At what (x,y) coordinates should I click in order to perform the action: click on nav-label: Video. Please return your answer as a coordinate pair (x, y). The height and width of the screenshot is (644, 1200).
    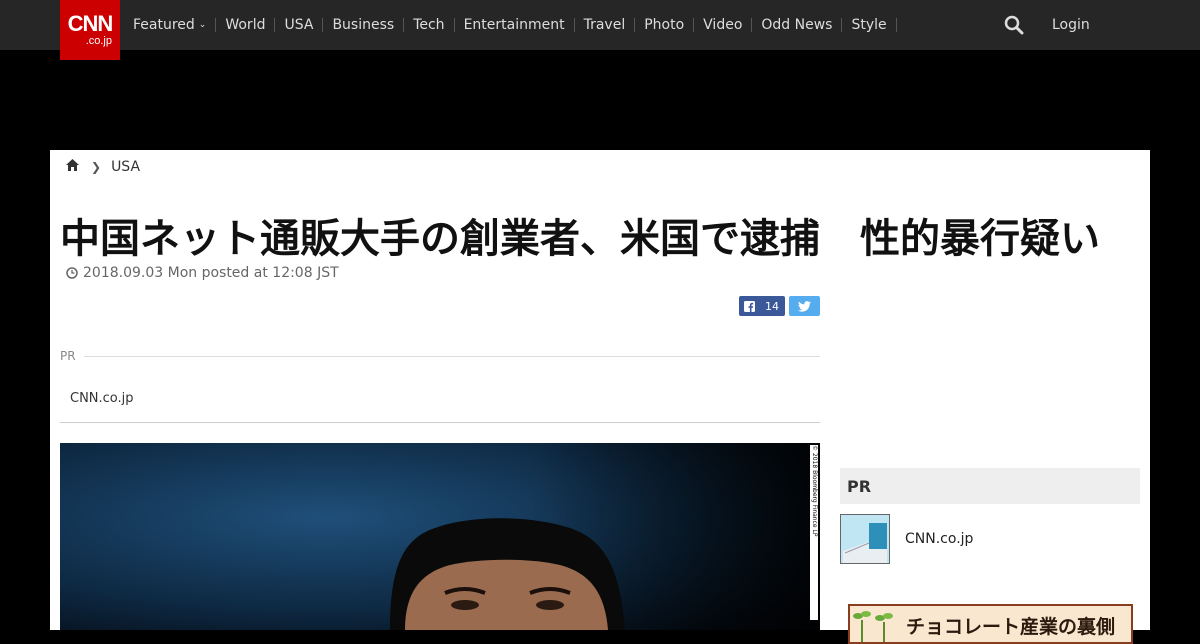
    Looking at the image, I should click on (723, 25).